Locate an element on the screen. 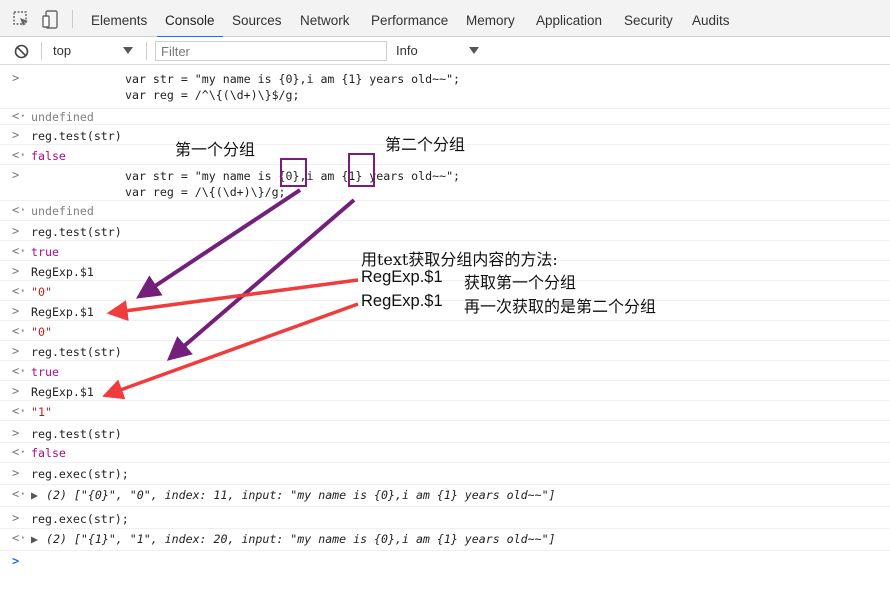  annotation-group1: 第一个分组 is located at coordinates (215, 149).